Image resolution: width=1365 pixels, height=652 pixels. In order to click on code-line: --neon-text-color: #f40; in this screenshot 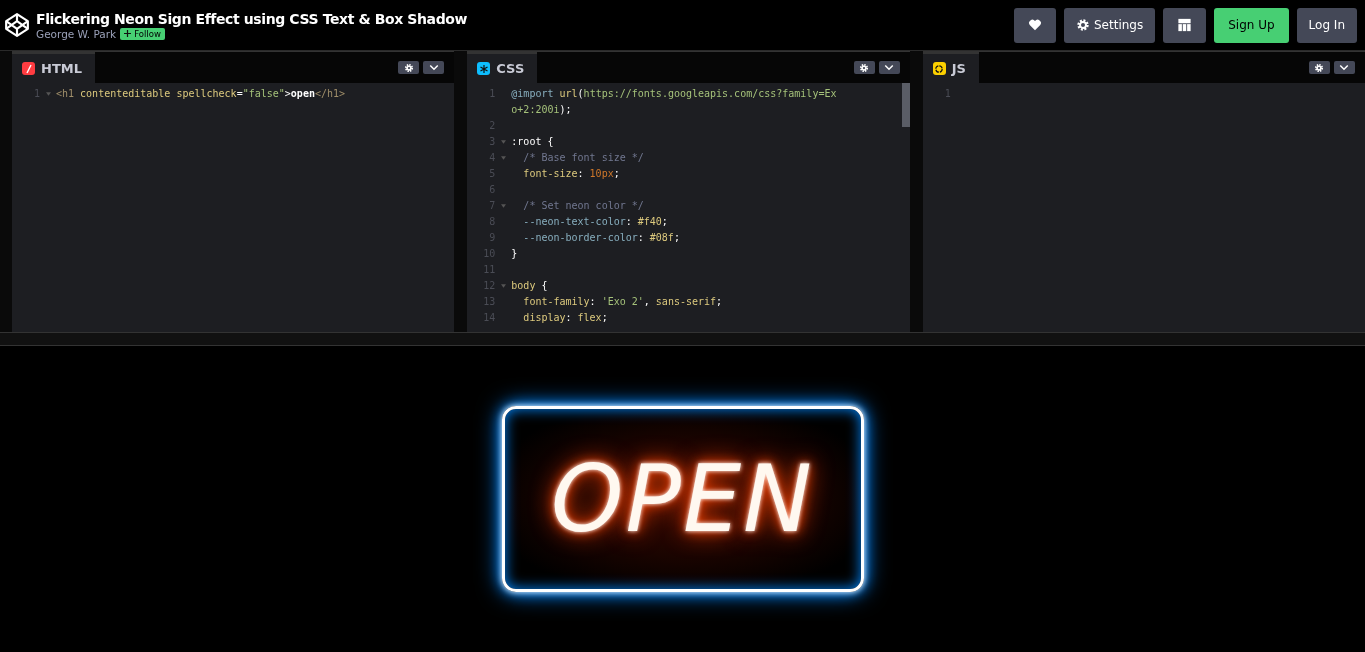, I will do `click(595, 222)`.